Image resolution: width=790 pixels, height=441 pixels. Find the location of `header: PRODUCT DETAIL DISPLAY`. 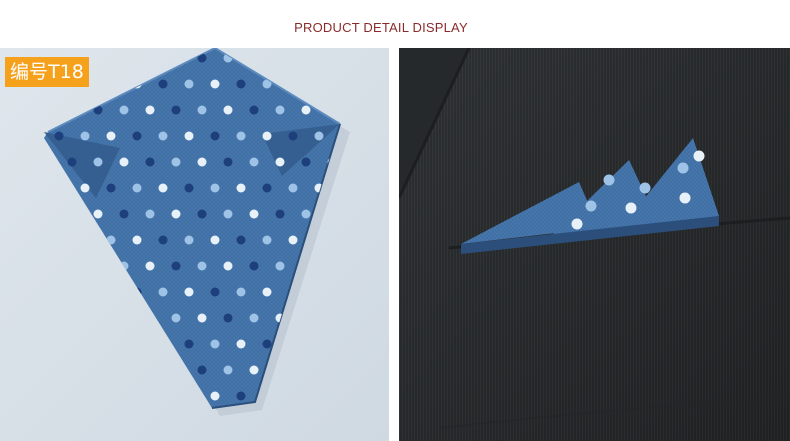

header: PRODUCT DETAIL DISPLAY is located at coordinates (395, 24).